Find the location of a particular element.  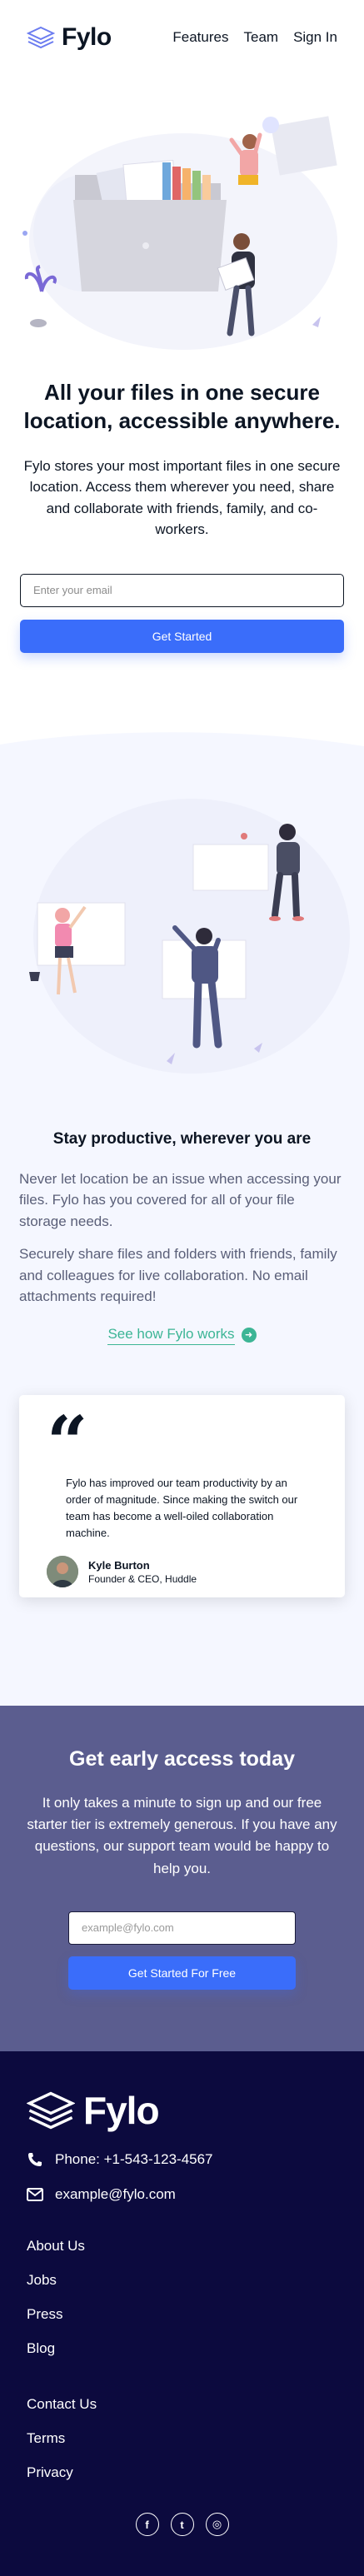

author-name: Kyle Burton is located at coordinates (119, 1565).